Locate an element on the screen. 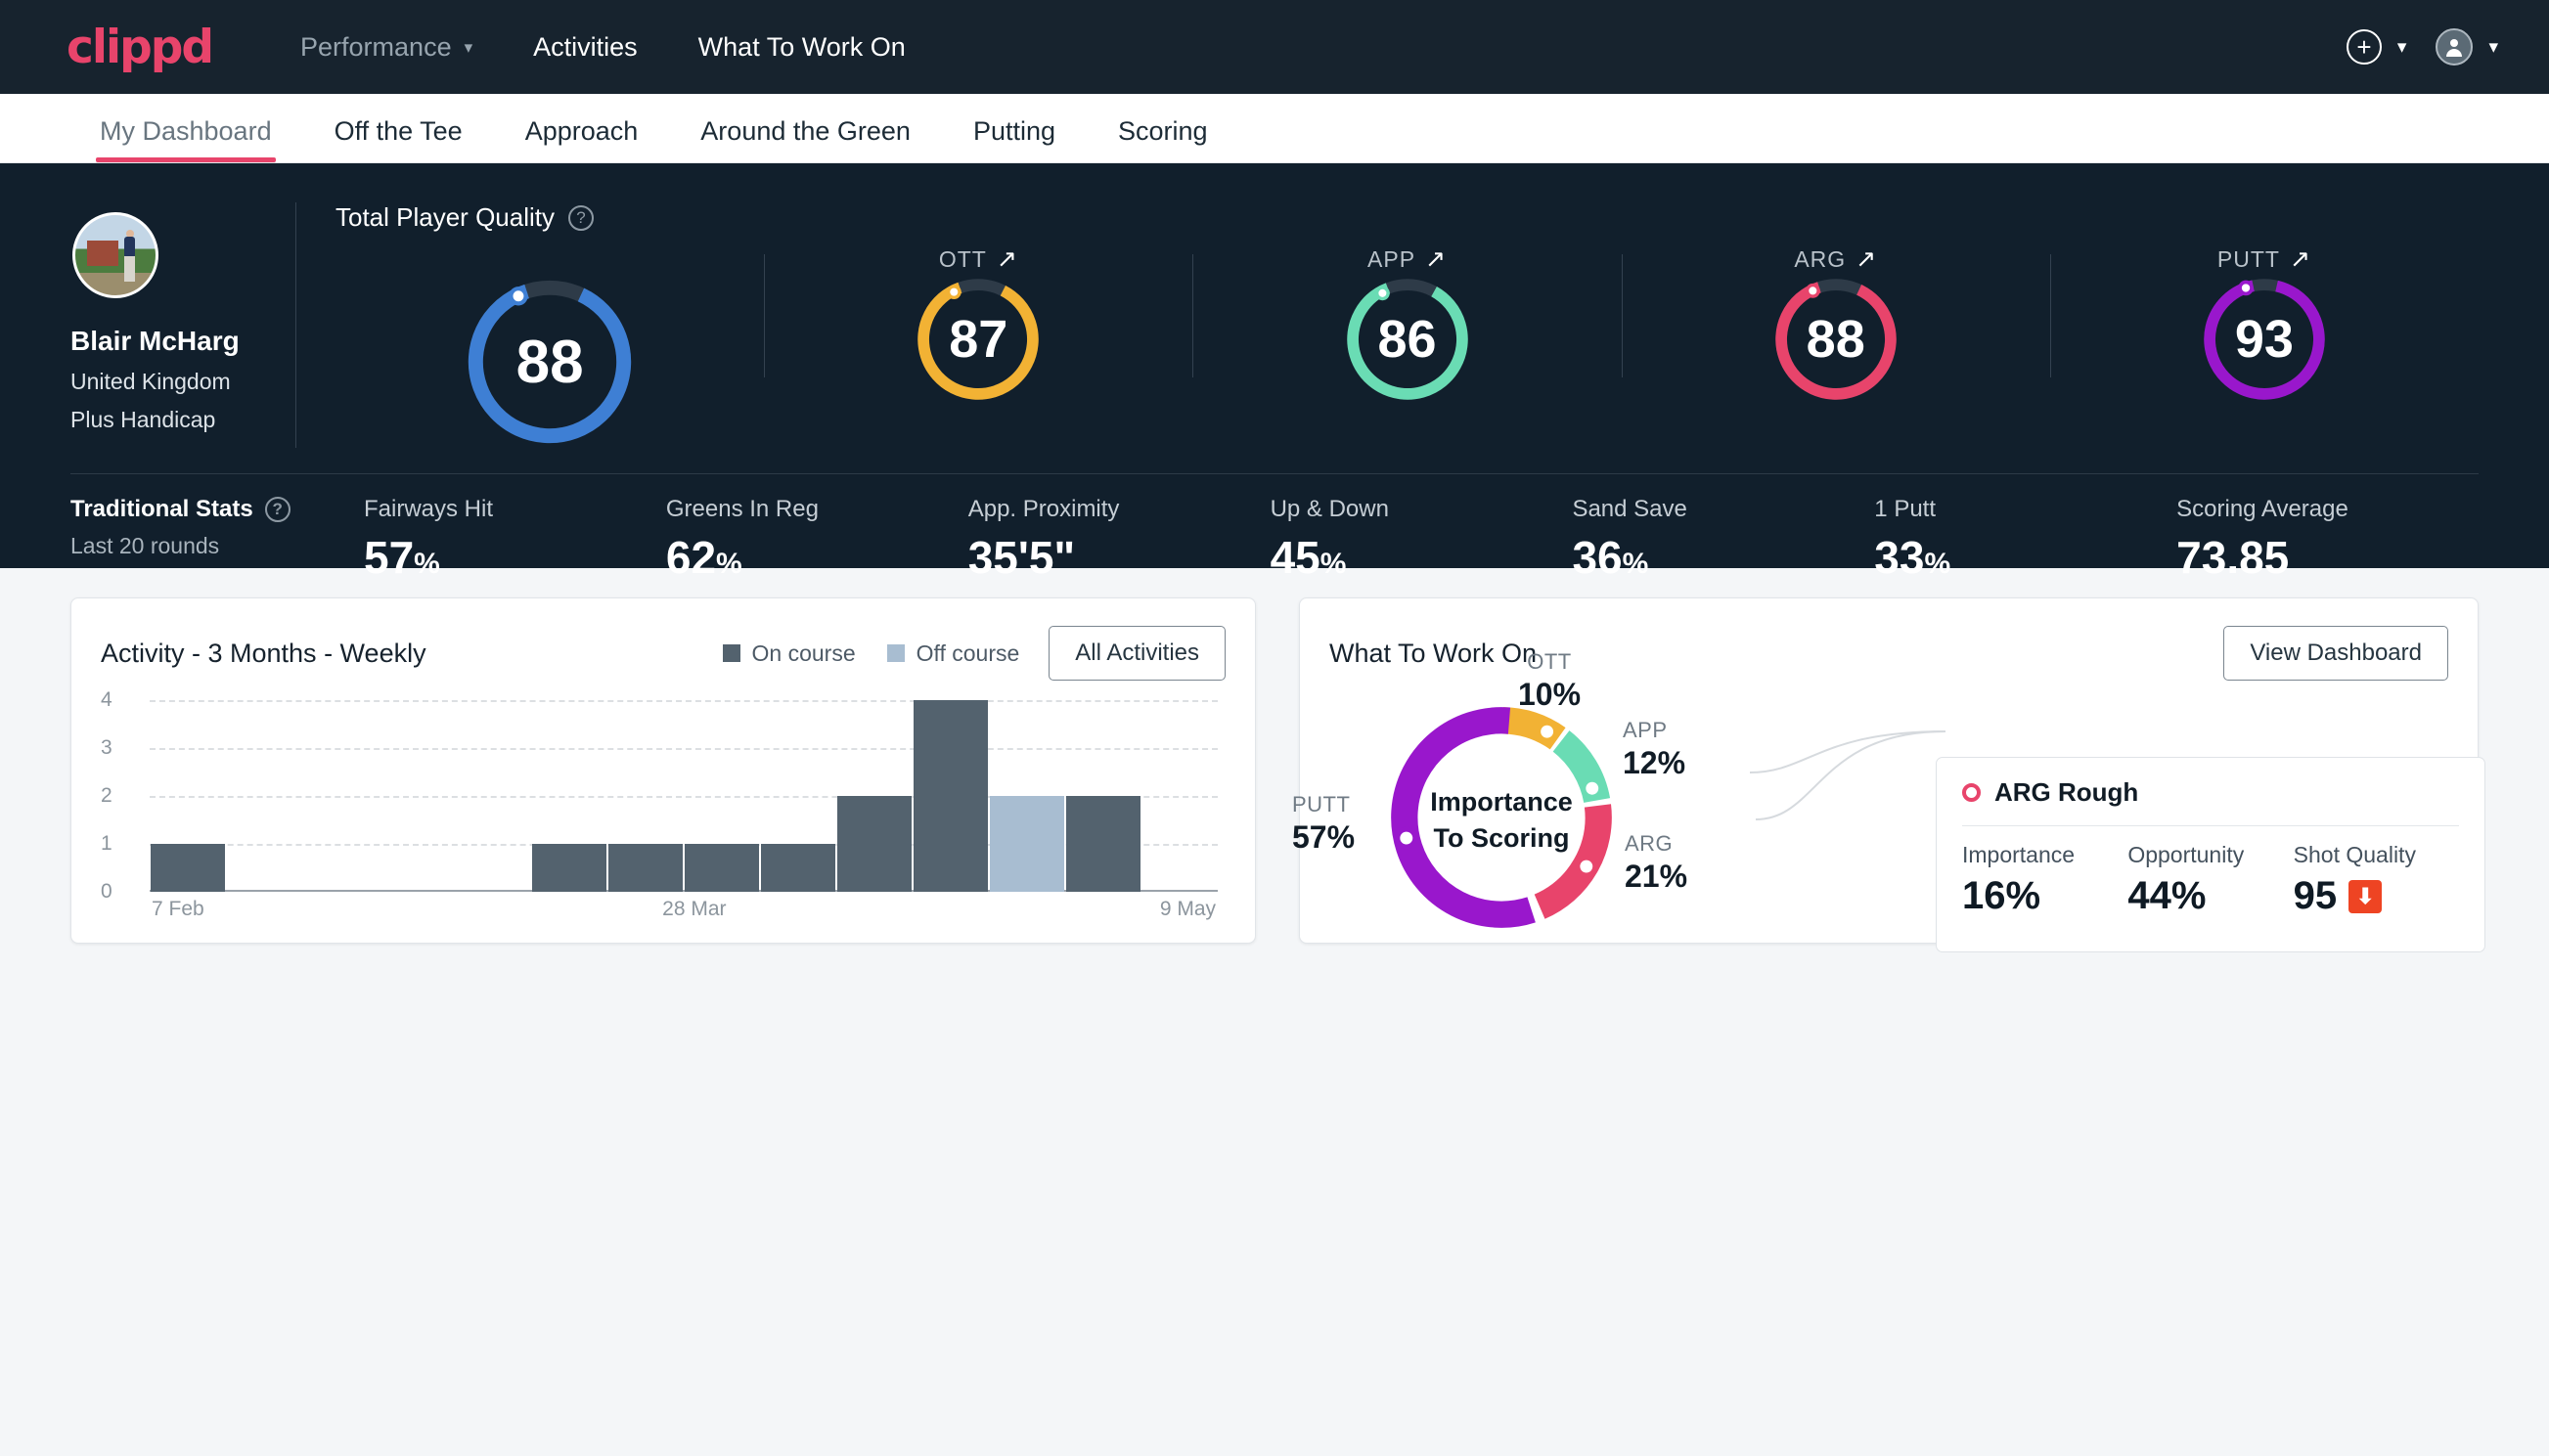  gauge-putt: PUTT ↗ 93 is located at coordinates (2264, 321).